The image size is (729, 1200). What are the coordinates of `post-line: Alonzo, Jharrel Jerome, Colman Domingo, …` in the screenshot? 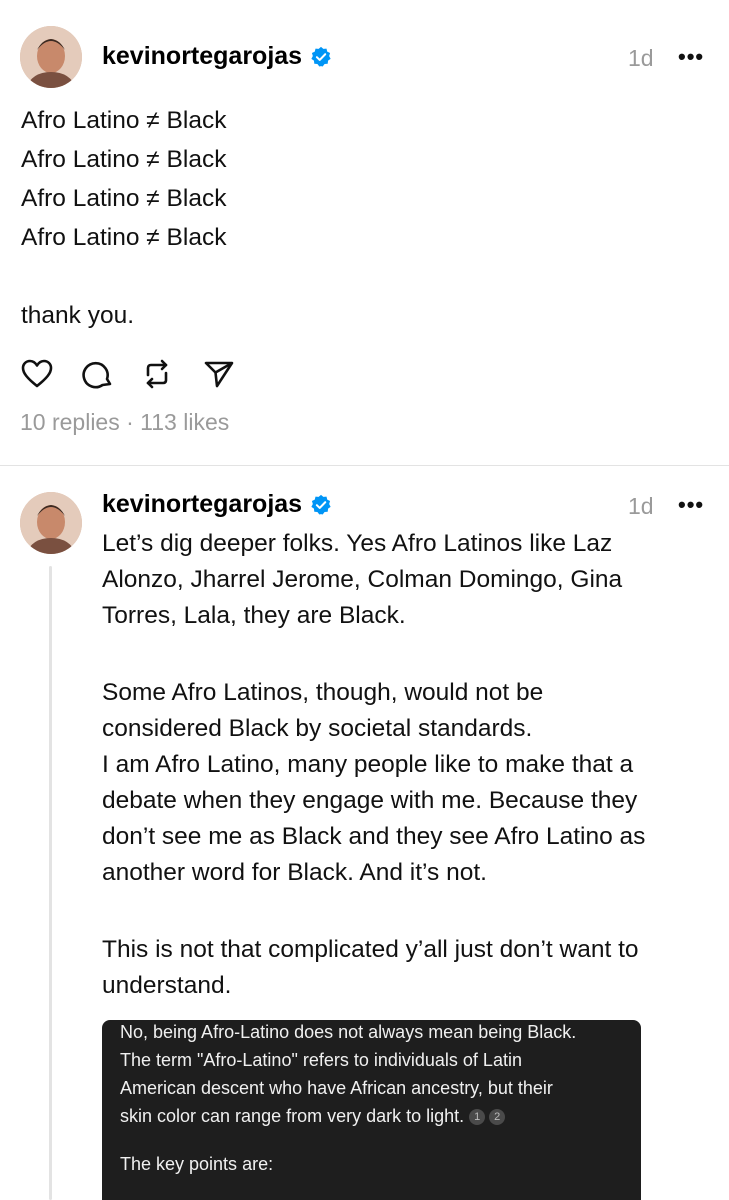 It's located at (362, 579).